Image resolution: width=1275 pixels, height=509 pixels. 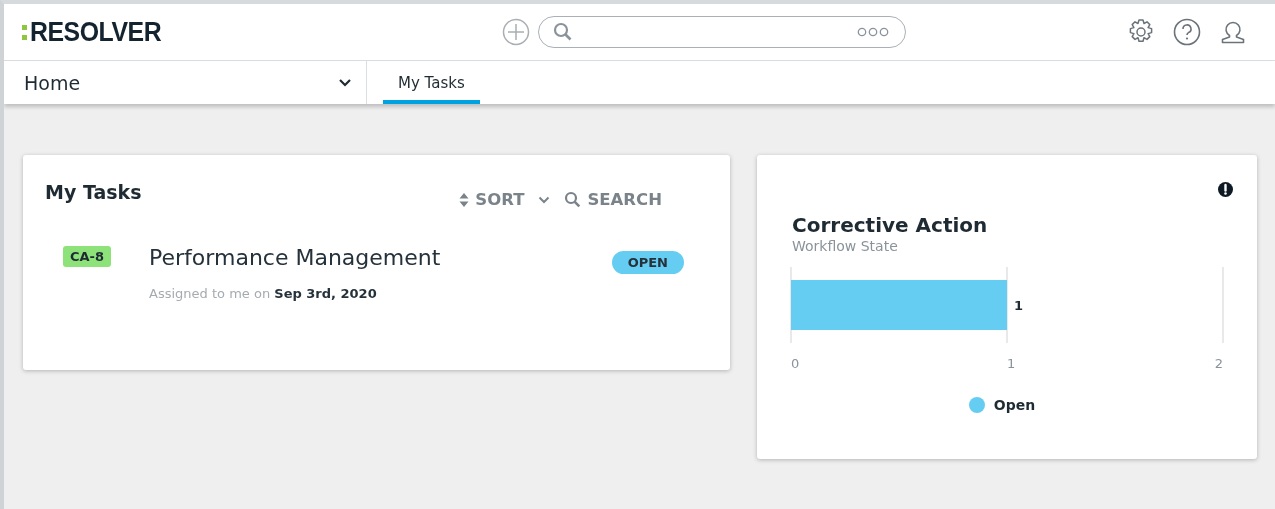 What do you see at coordinates (845, 246) in the screenshot?
I see `chart-subtitle: Workflow State` at bounding box center [845, 246].